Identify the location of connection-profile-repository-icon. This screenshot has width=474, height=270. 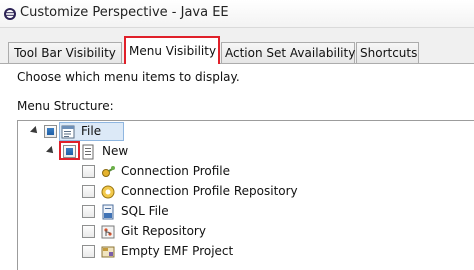
(108, 192).